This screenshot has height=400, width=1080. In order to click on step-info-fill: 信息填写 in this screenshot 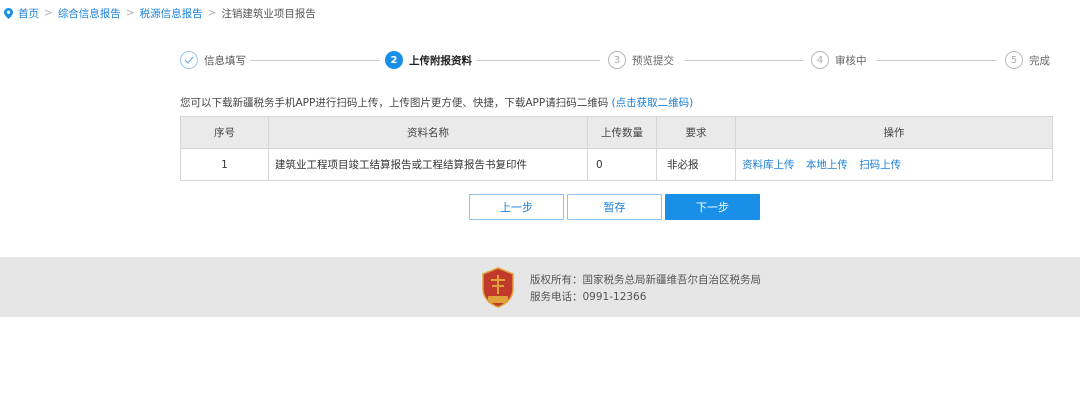, I will do `click(213, 60)`.